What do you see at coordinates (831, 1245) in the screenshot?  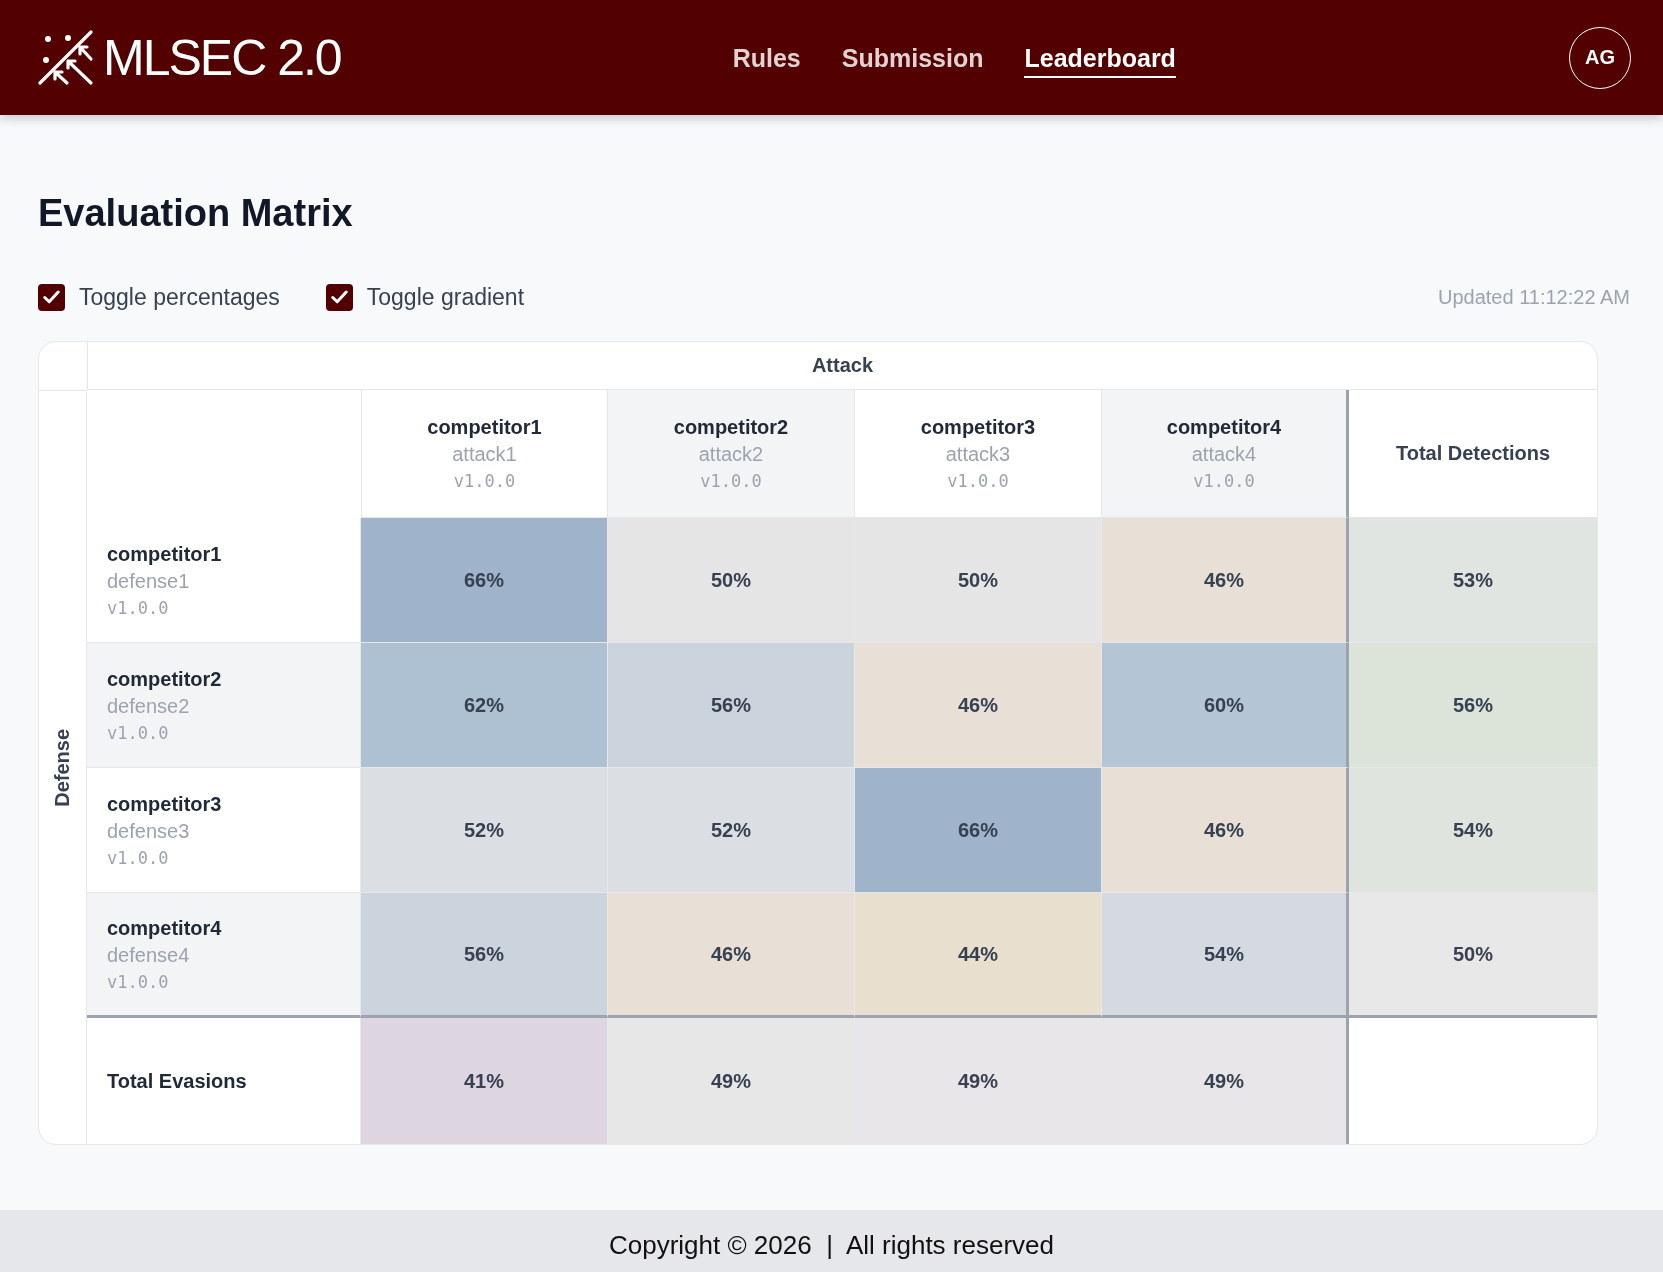 I see `copyright-text: Copyright © 2026 | All rights reserved` at bounding box center [831, 1245].